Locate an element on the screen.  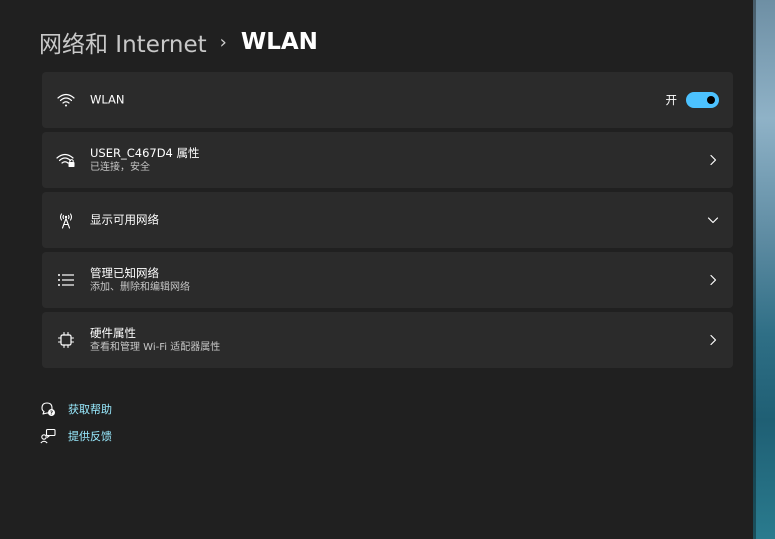
breadcrumb: 网络和 Internet › WLAN is located at coordinates (178, 42).